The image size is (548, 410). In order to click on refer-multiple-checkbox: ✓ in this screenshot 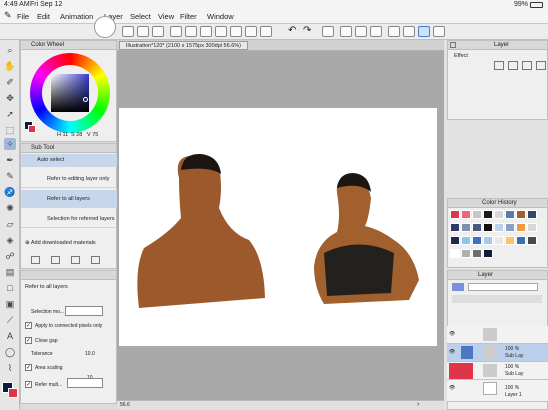, I will do `click(28, 384)`.